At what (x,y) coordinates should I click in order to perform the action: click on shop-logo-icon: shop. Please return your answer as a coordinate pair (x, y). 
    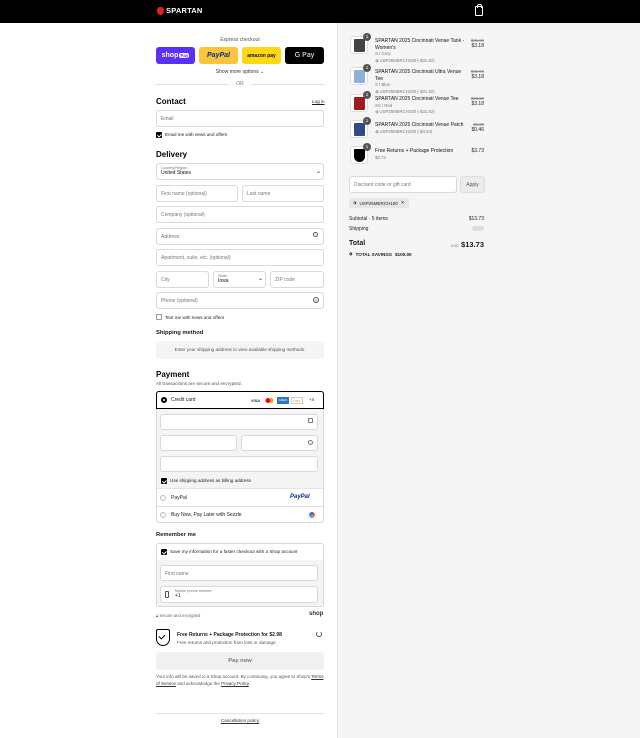
    Looking at the image, I should click on (316, 614).